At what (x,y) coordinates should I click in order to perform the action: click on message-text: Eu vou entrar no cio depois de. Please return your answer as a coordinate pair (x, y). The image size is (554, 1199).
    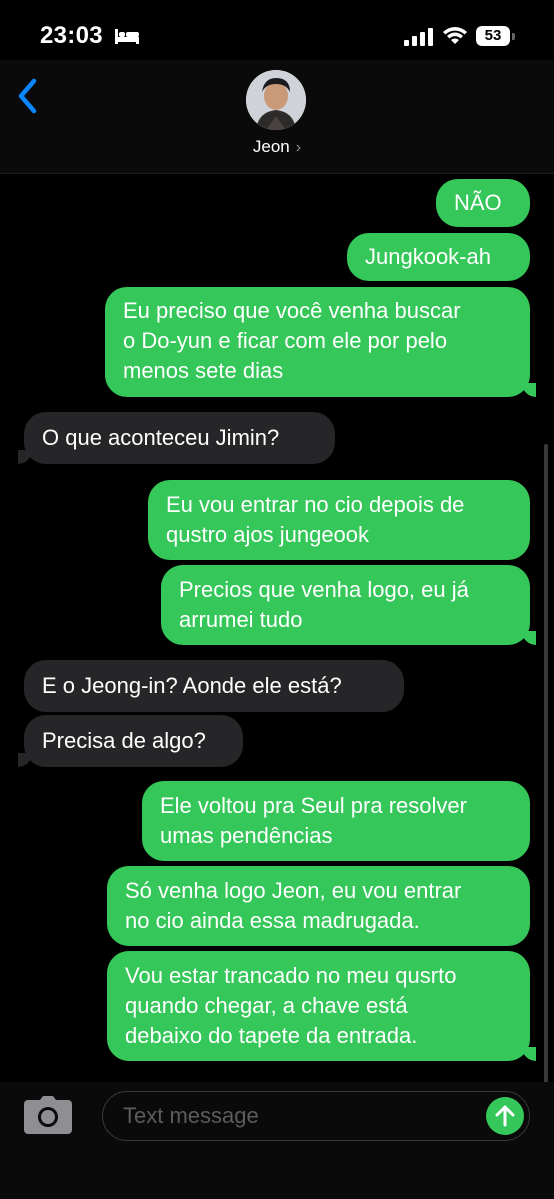
    Looking at the image, I should click on (315, 504).